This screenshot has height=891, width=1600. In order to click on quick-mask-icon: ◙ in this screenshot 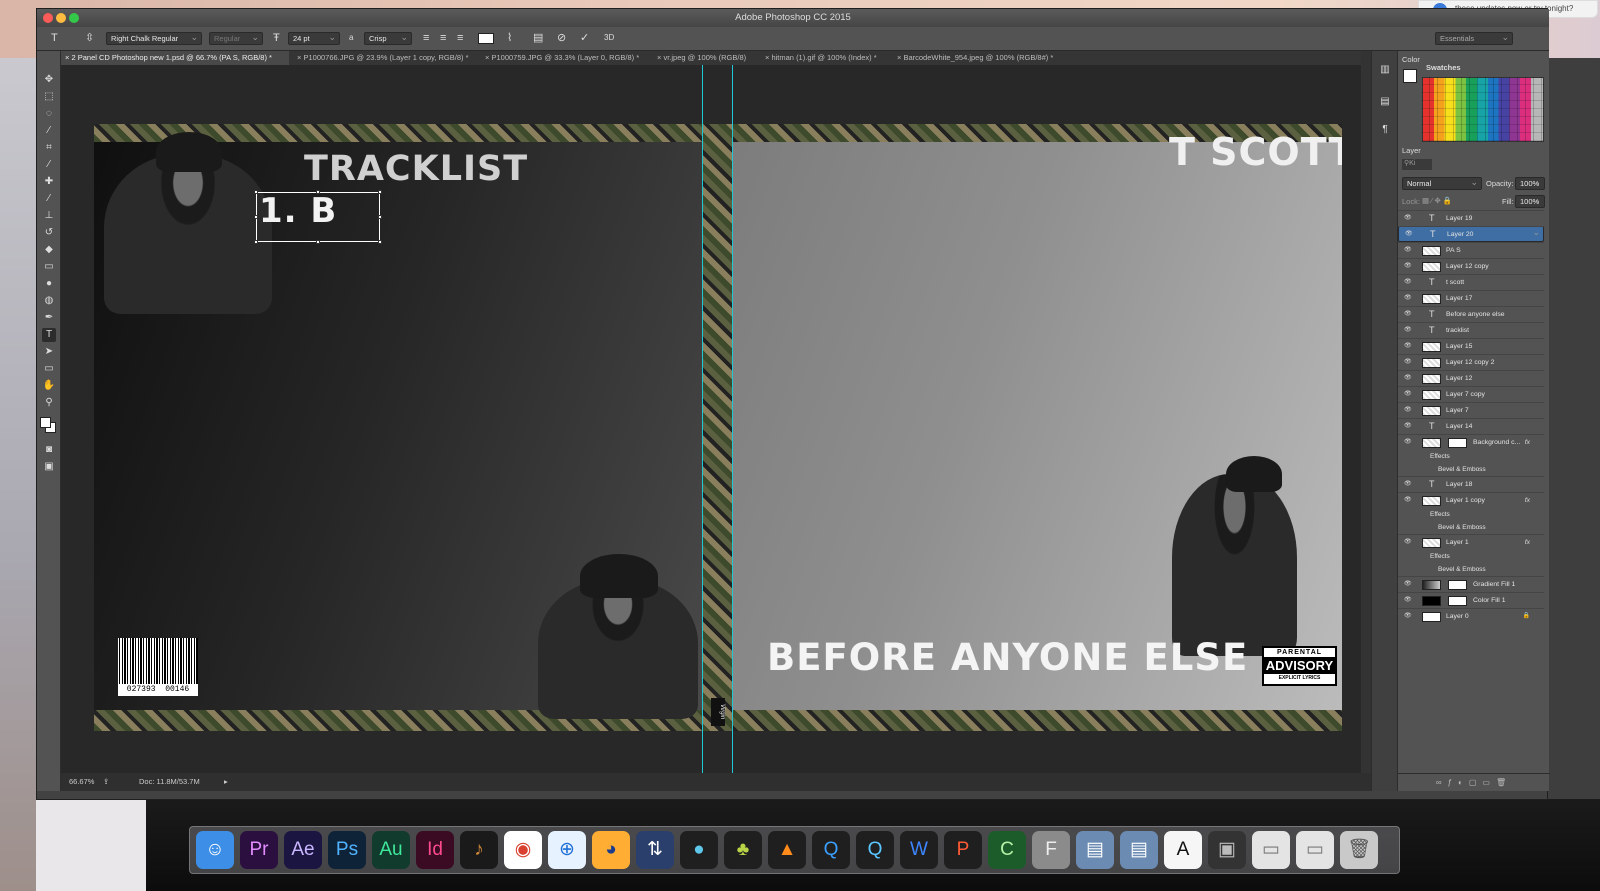, I will do `click(49, 450)`.